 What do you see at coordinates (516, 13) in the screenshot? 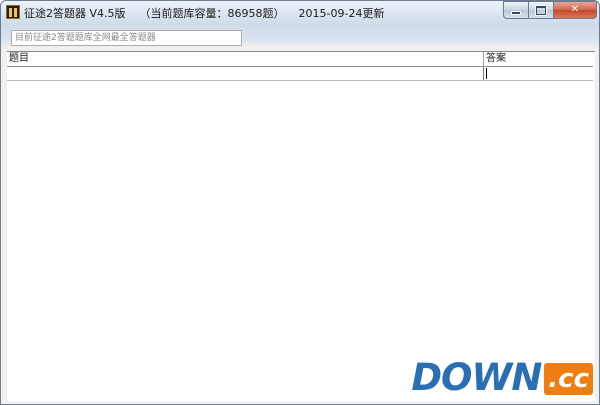
I see `minimize-icon` at bounding box center [516, 13].